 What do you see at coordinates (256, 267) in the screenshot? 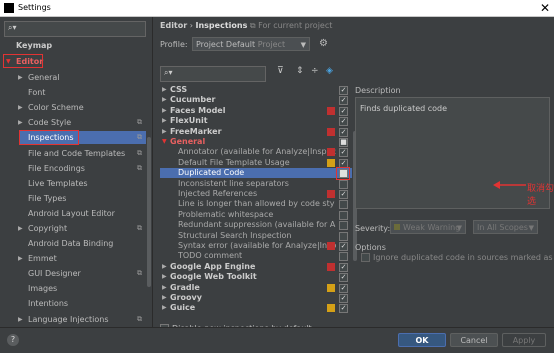
I see `inspection-row: ▶ Google App Engine ✓` at bounding box center [256, 267].